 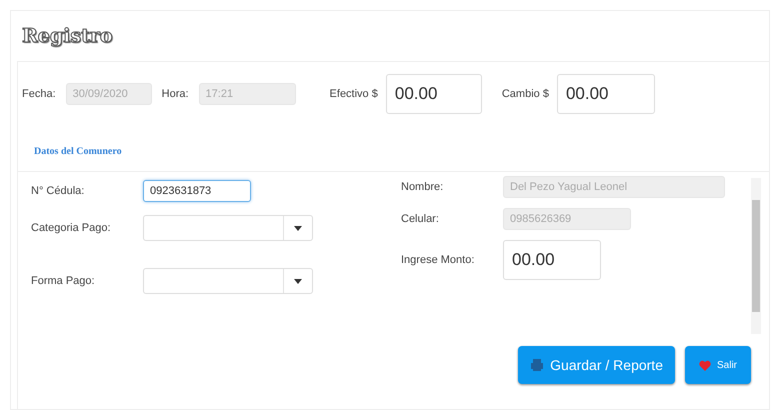 I want to click on field-label: Nombre:, so click(x=422, y=187).